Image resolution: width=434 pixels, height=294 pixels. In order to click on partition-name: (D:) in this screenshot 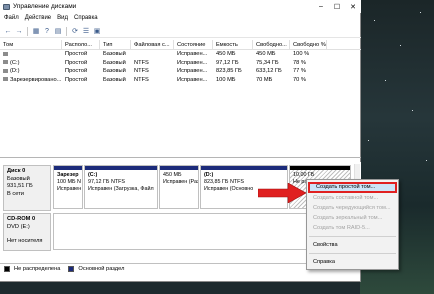, I will do `click(209, 175)`.